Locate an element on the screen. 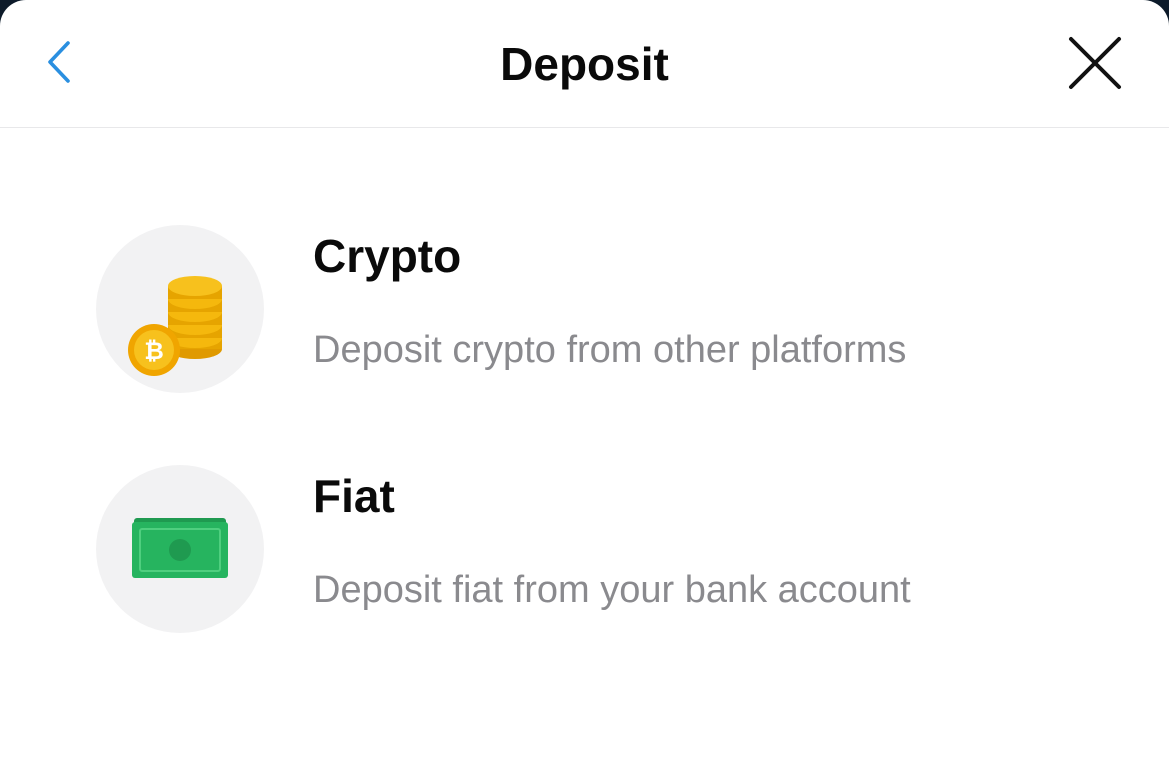  crypto-title: Crypto is located at coordinates (387, 256).